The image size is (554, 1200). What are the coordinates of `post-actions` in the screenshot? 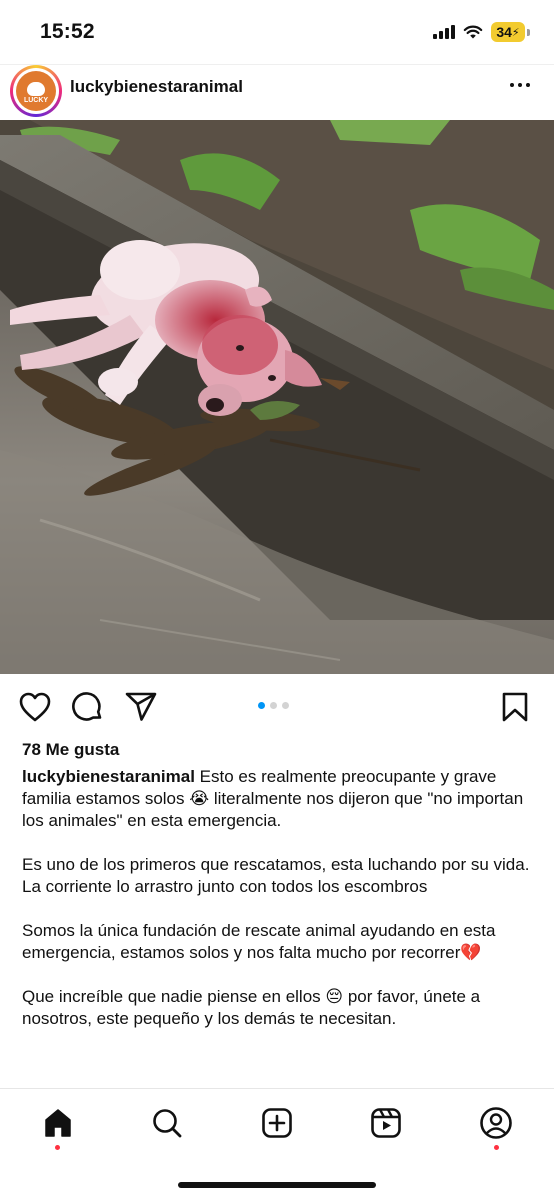 It's located at (277, 708).